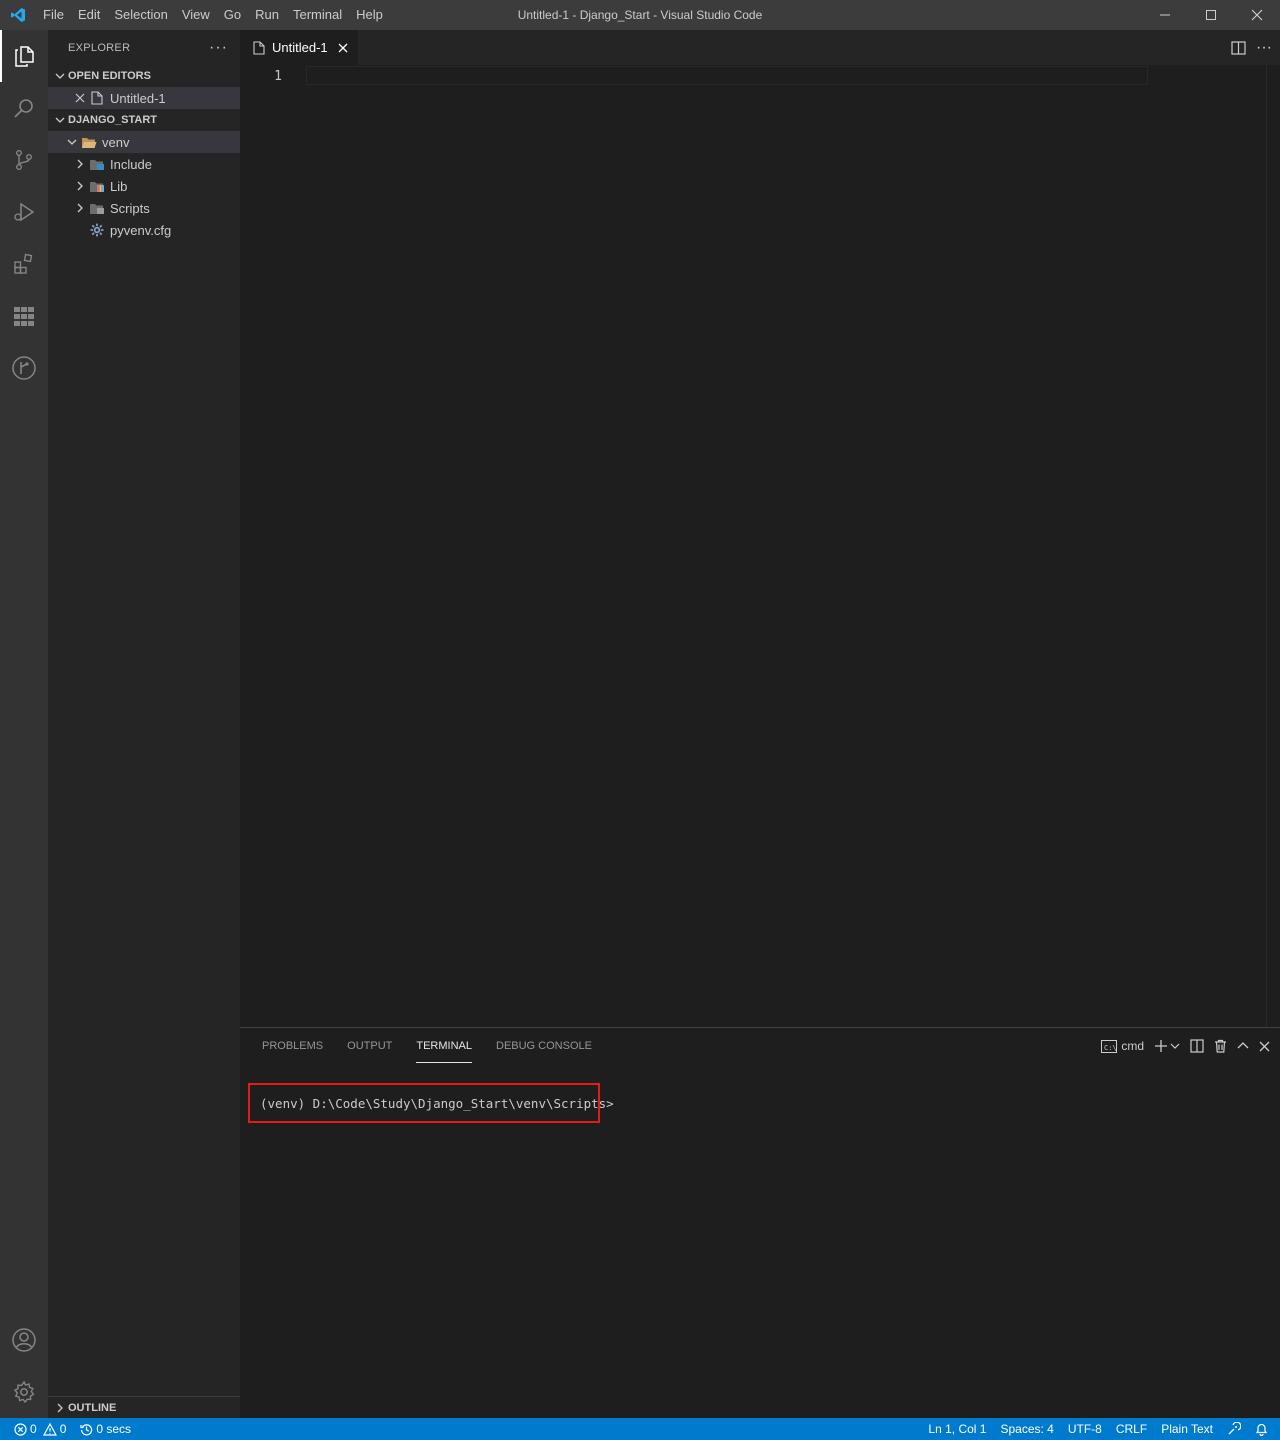 The image size is (1280, 1440). I want to click on tab-label: Untitled-1, so click(300, 47).